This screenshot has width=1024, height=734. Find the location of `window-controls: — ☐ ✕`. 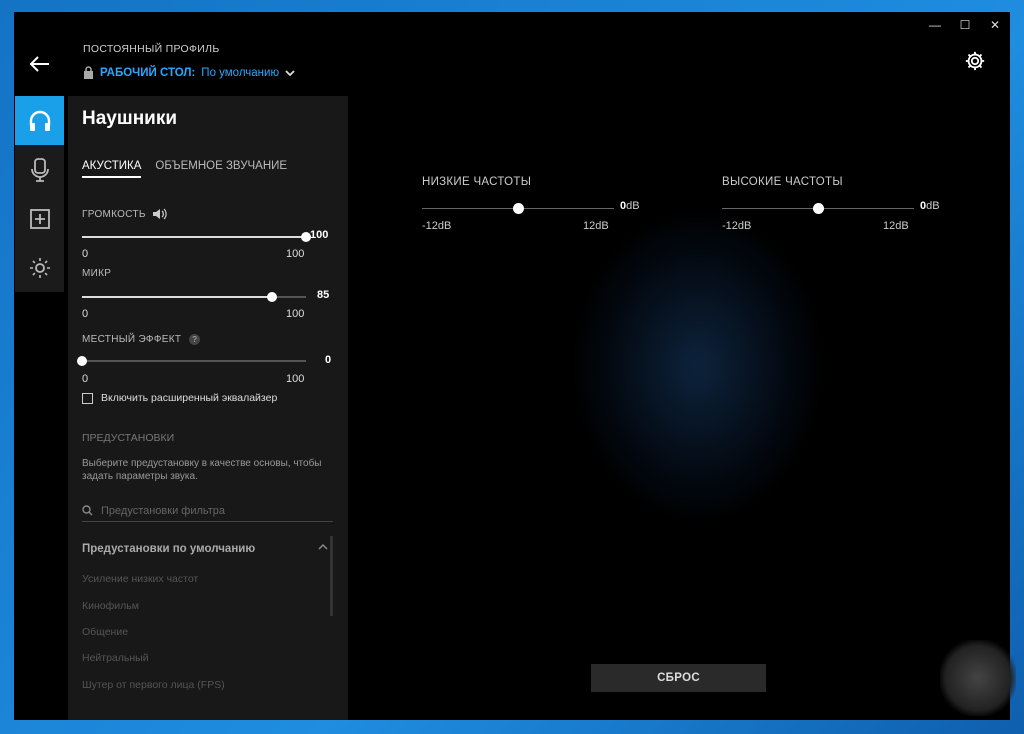

window-controls: — ☐ ✕ is located at coordinates (965, 25).